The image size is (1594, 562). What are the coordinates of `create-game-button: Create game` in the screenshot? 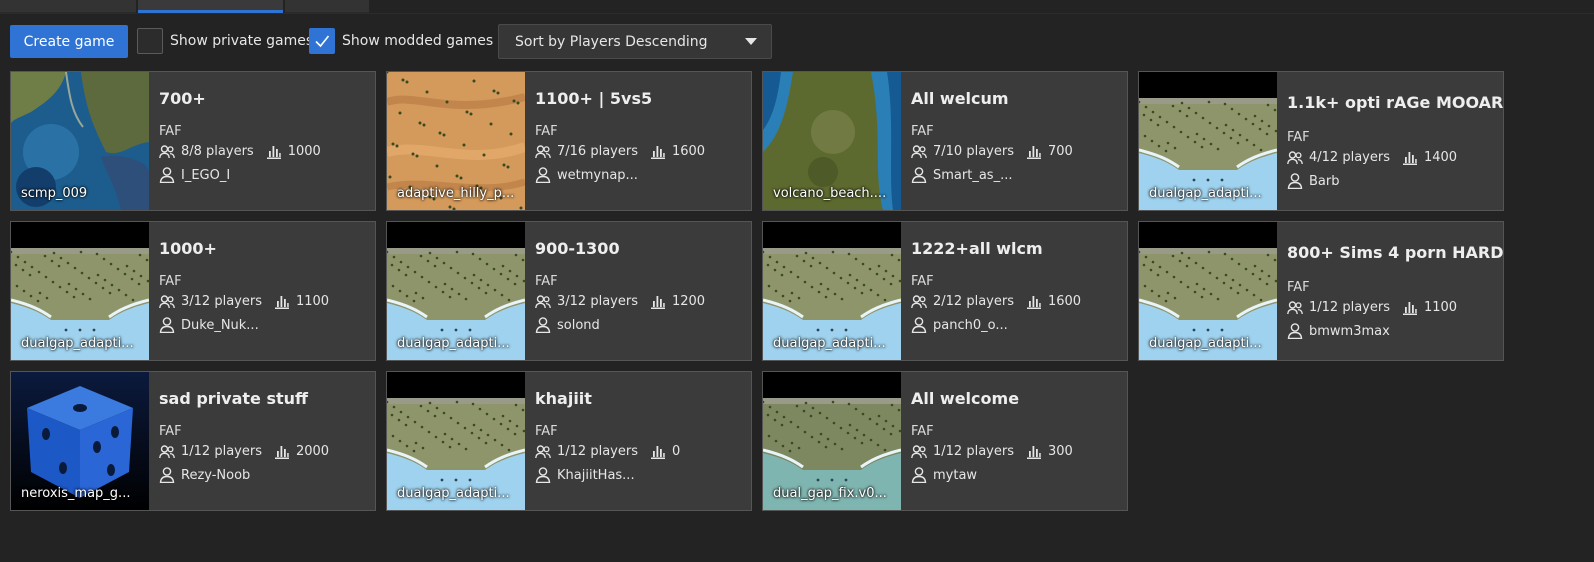 It's located at (69, 41).